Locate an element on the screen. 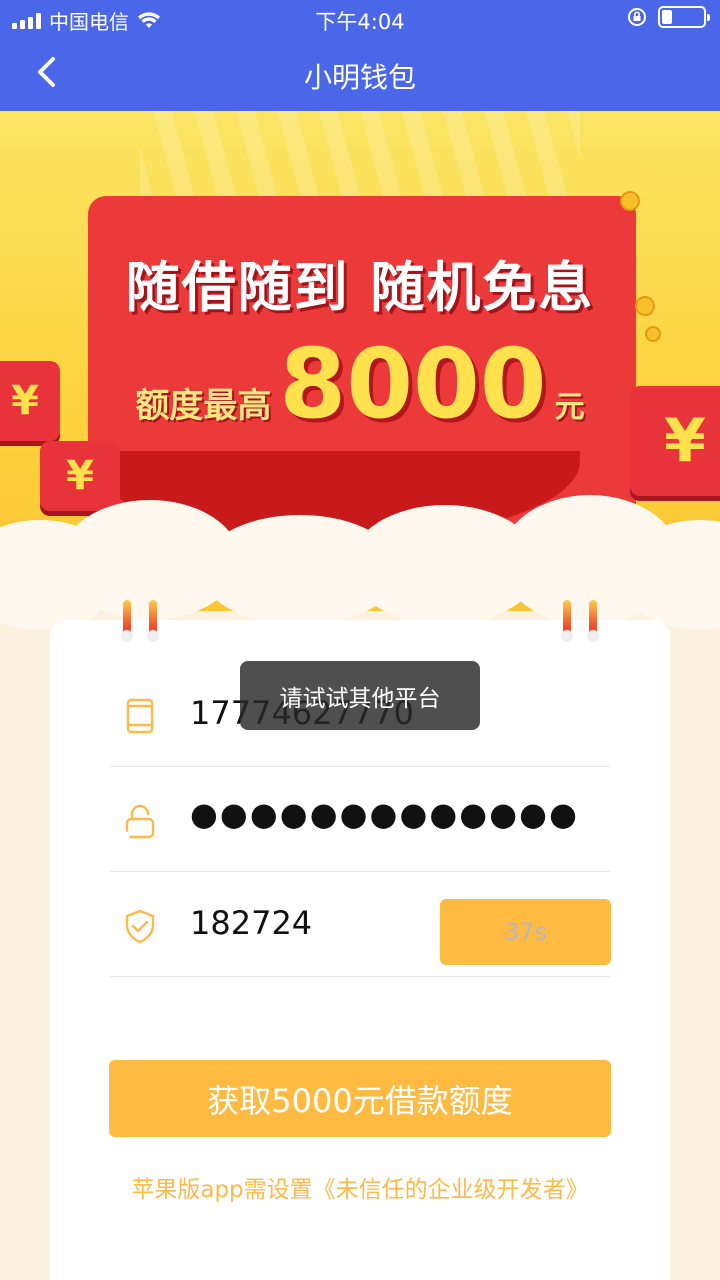 The image size is (720, 1280). toast-message: 请试试其他平台 is located at coordinates (360, 695).